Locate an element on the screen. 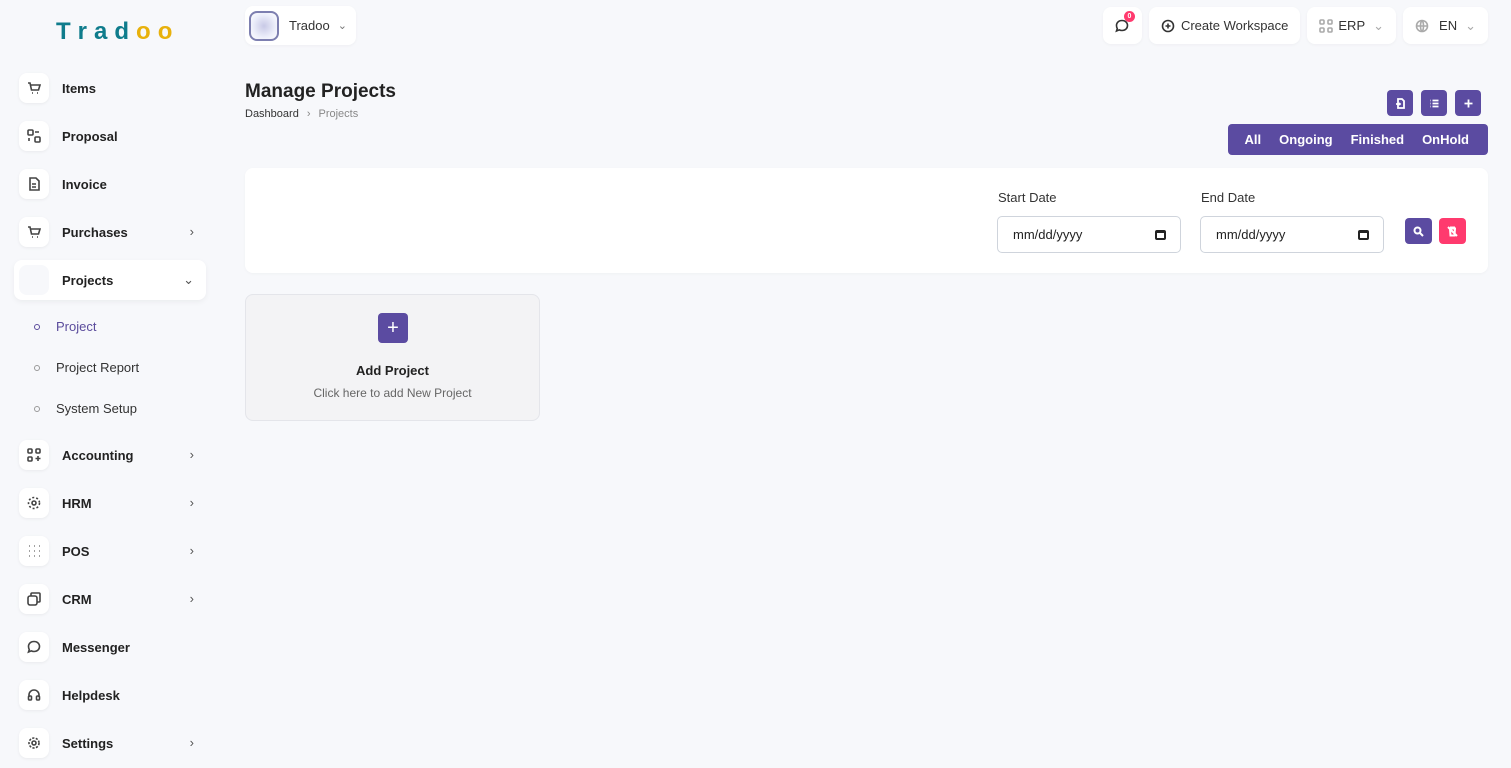 This screenshot has height=768, width=1511. search-icon is located at coordinates (1418, 231).